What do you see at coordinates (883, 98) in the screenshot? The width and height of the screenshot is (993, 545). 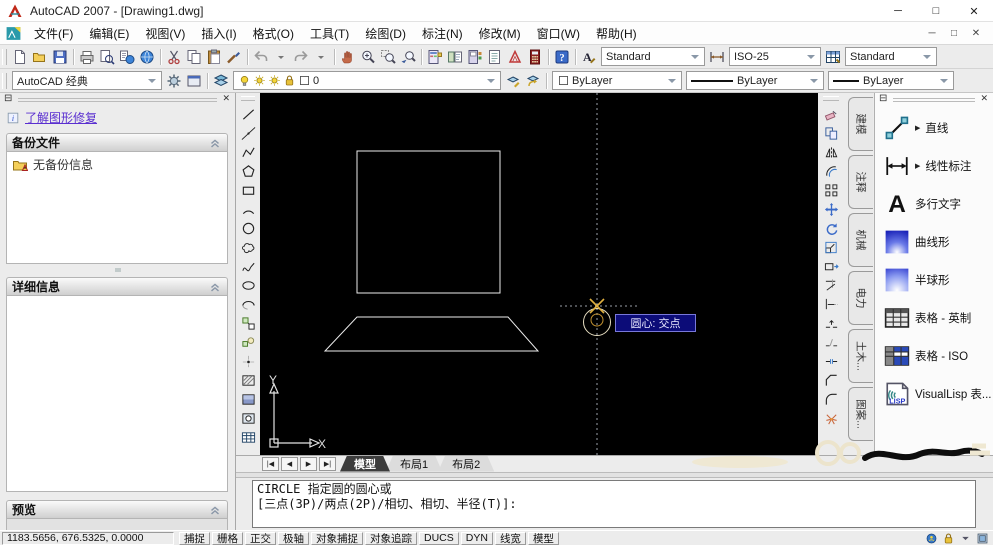 I see `palette-minimize-icon: ⊟` at bounding box center [883, 98].